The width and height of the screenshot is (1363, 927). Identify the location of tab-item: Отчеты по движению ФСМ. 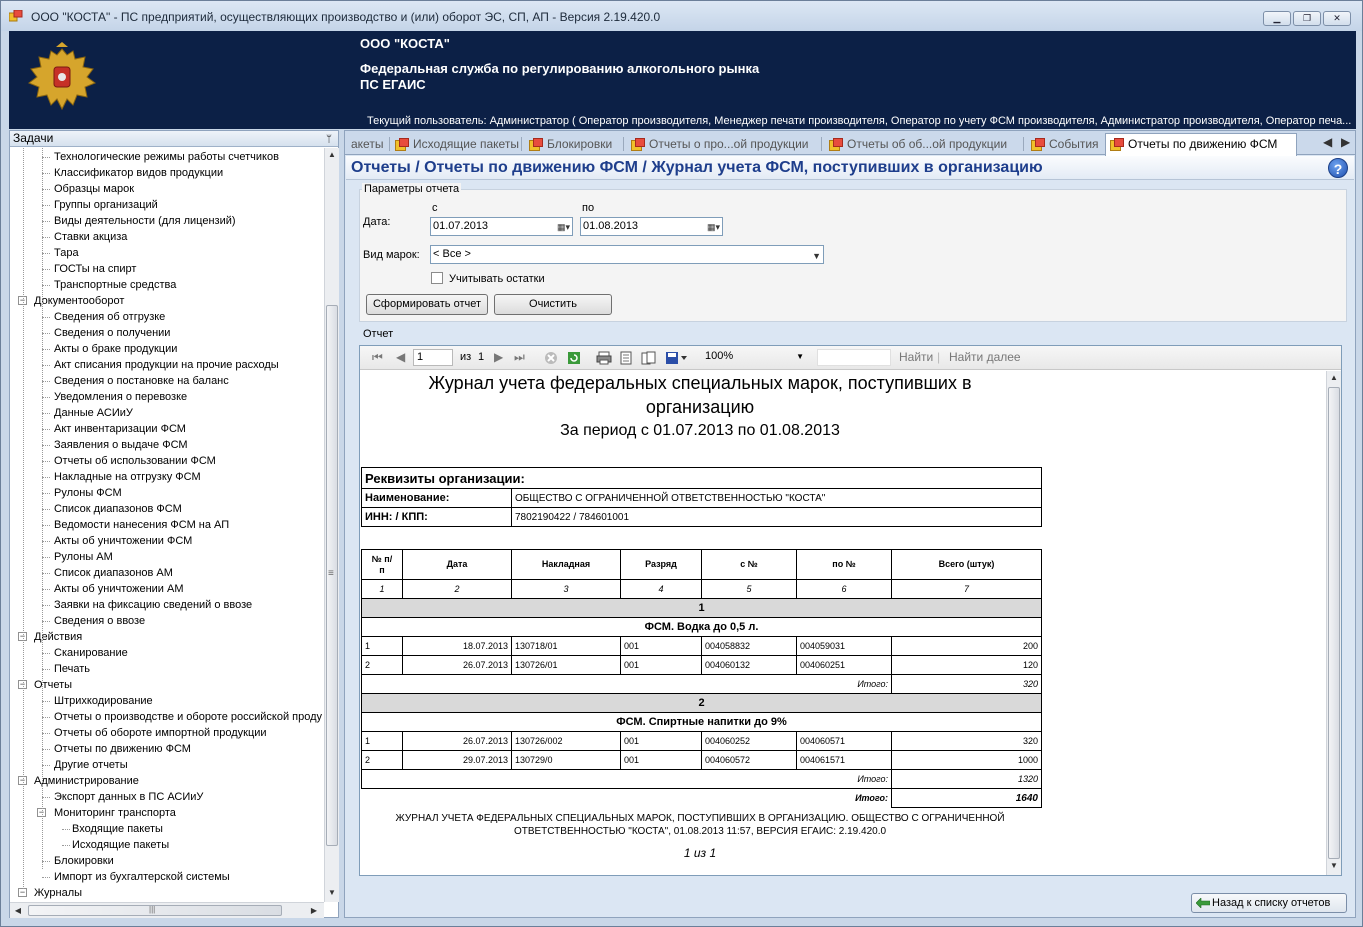
(1201, 144).